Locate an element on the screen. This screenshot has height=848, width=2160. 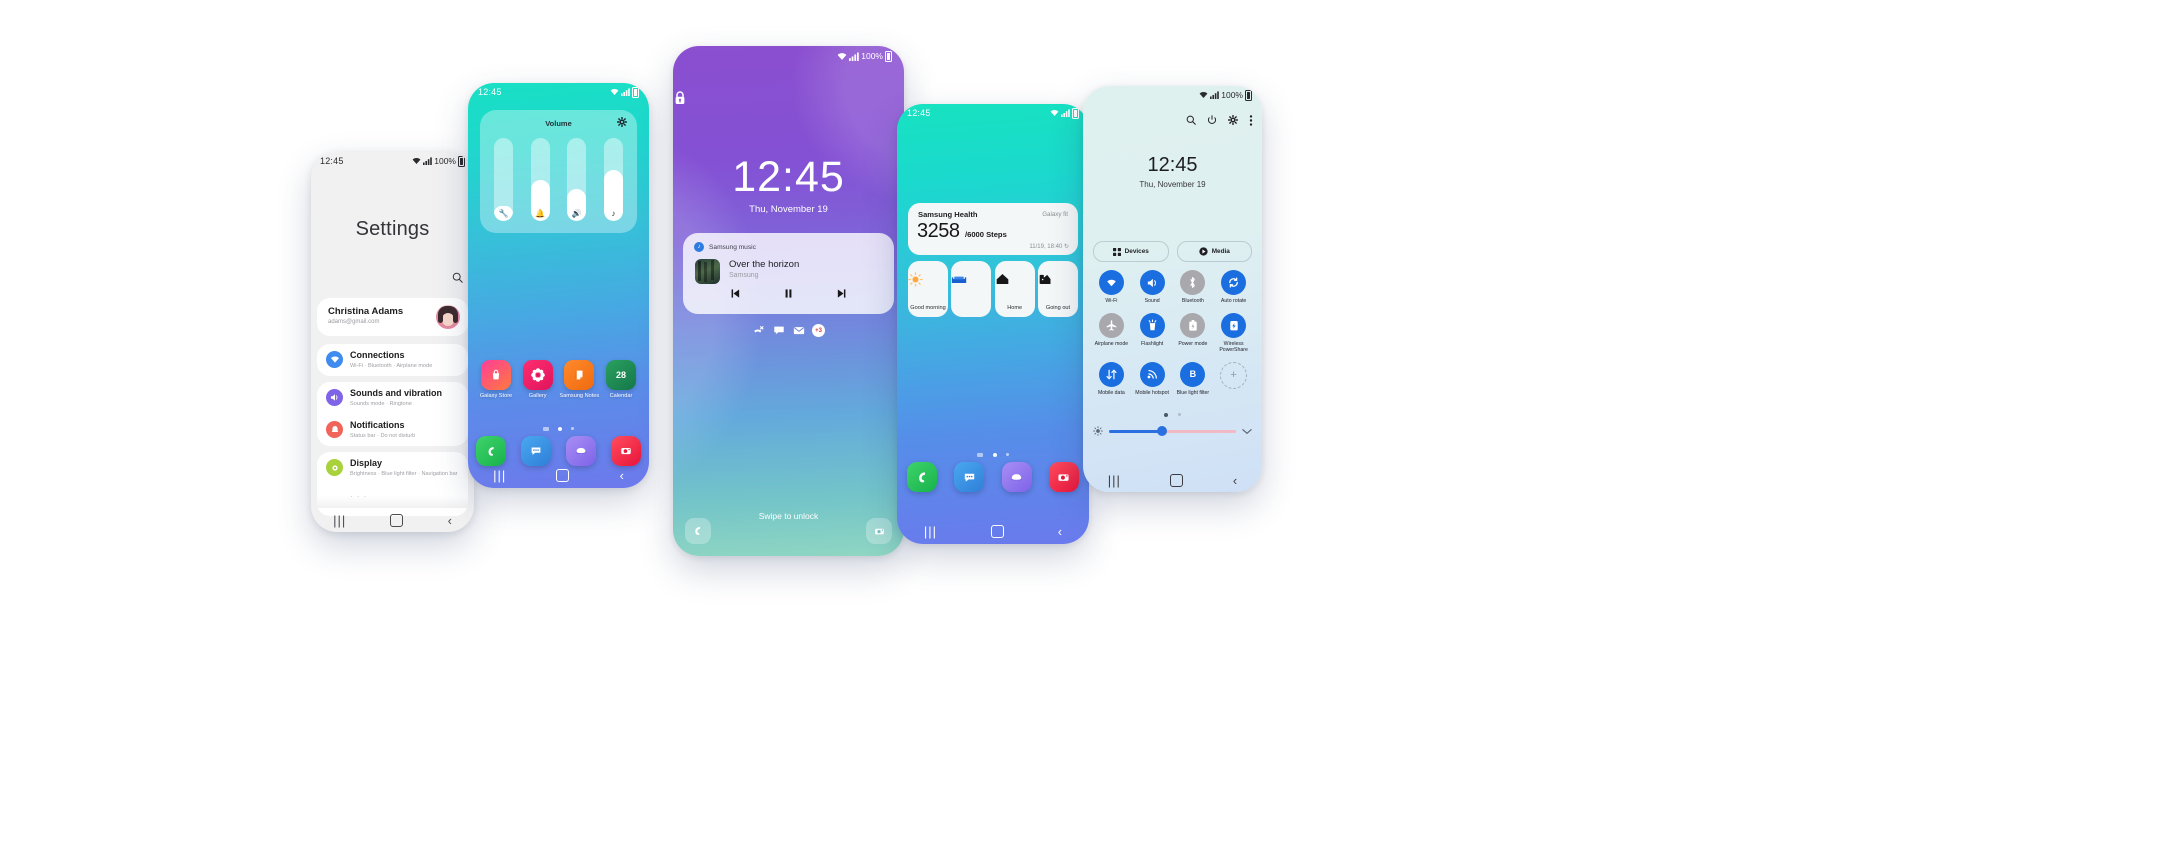
brightness-knob is located at coordinates (1162, 430).